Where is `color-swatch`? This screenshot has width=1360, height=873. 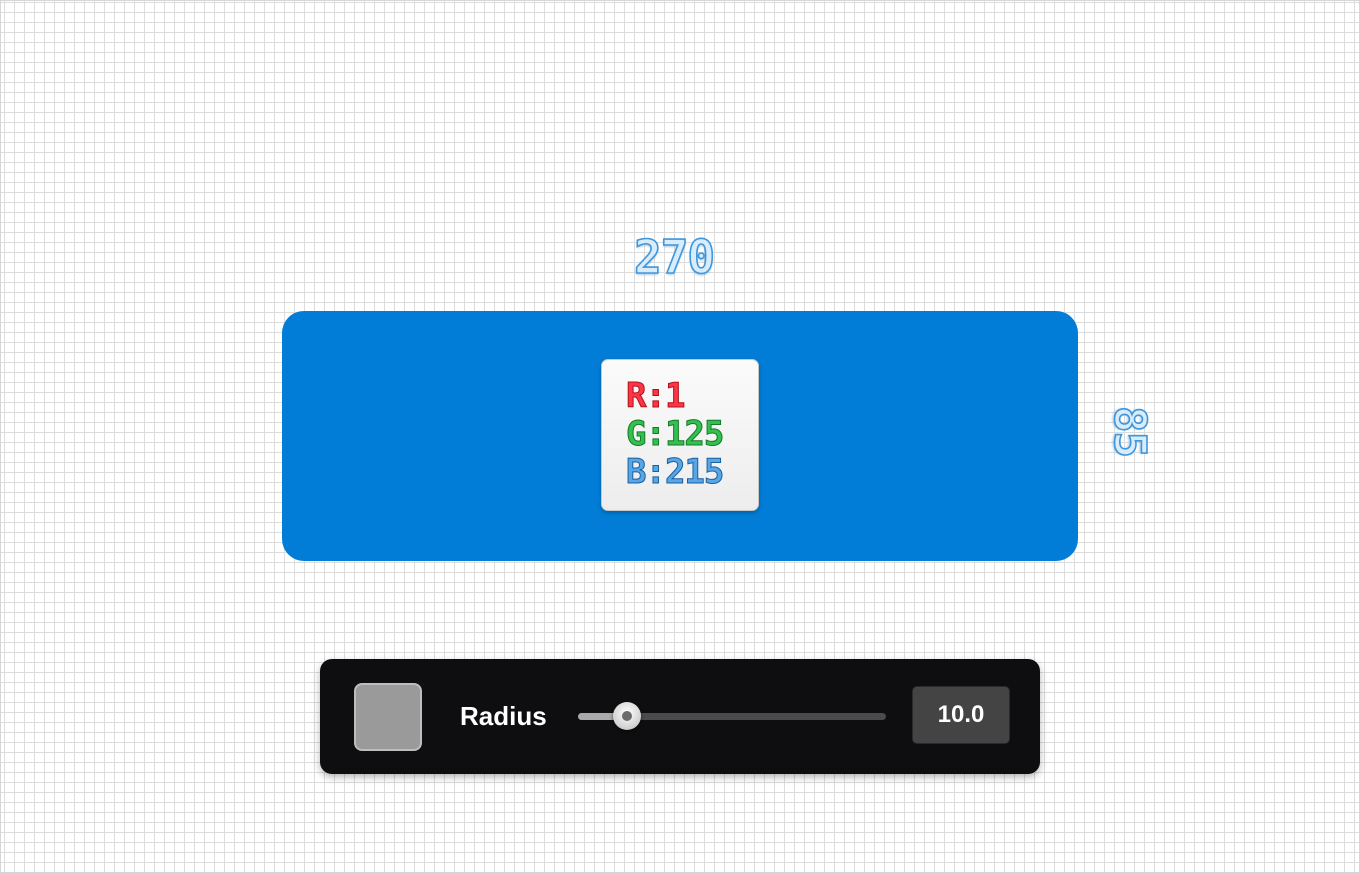 color-swatch is located at coordinates (388, 717).